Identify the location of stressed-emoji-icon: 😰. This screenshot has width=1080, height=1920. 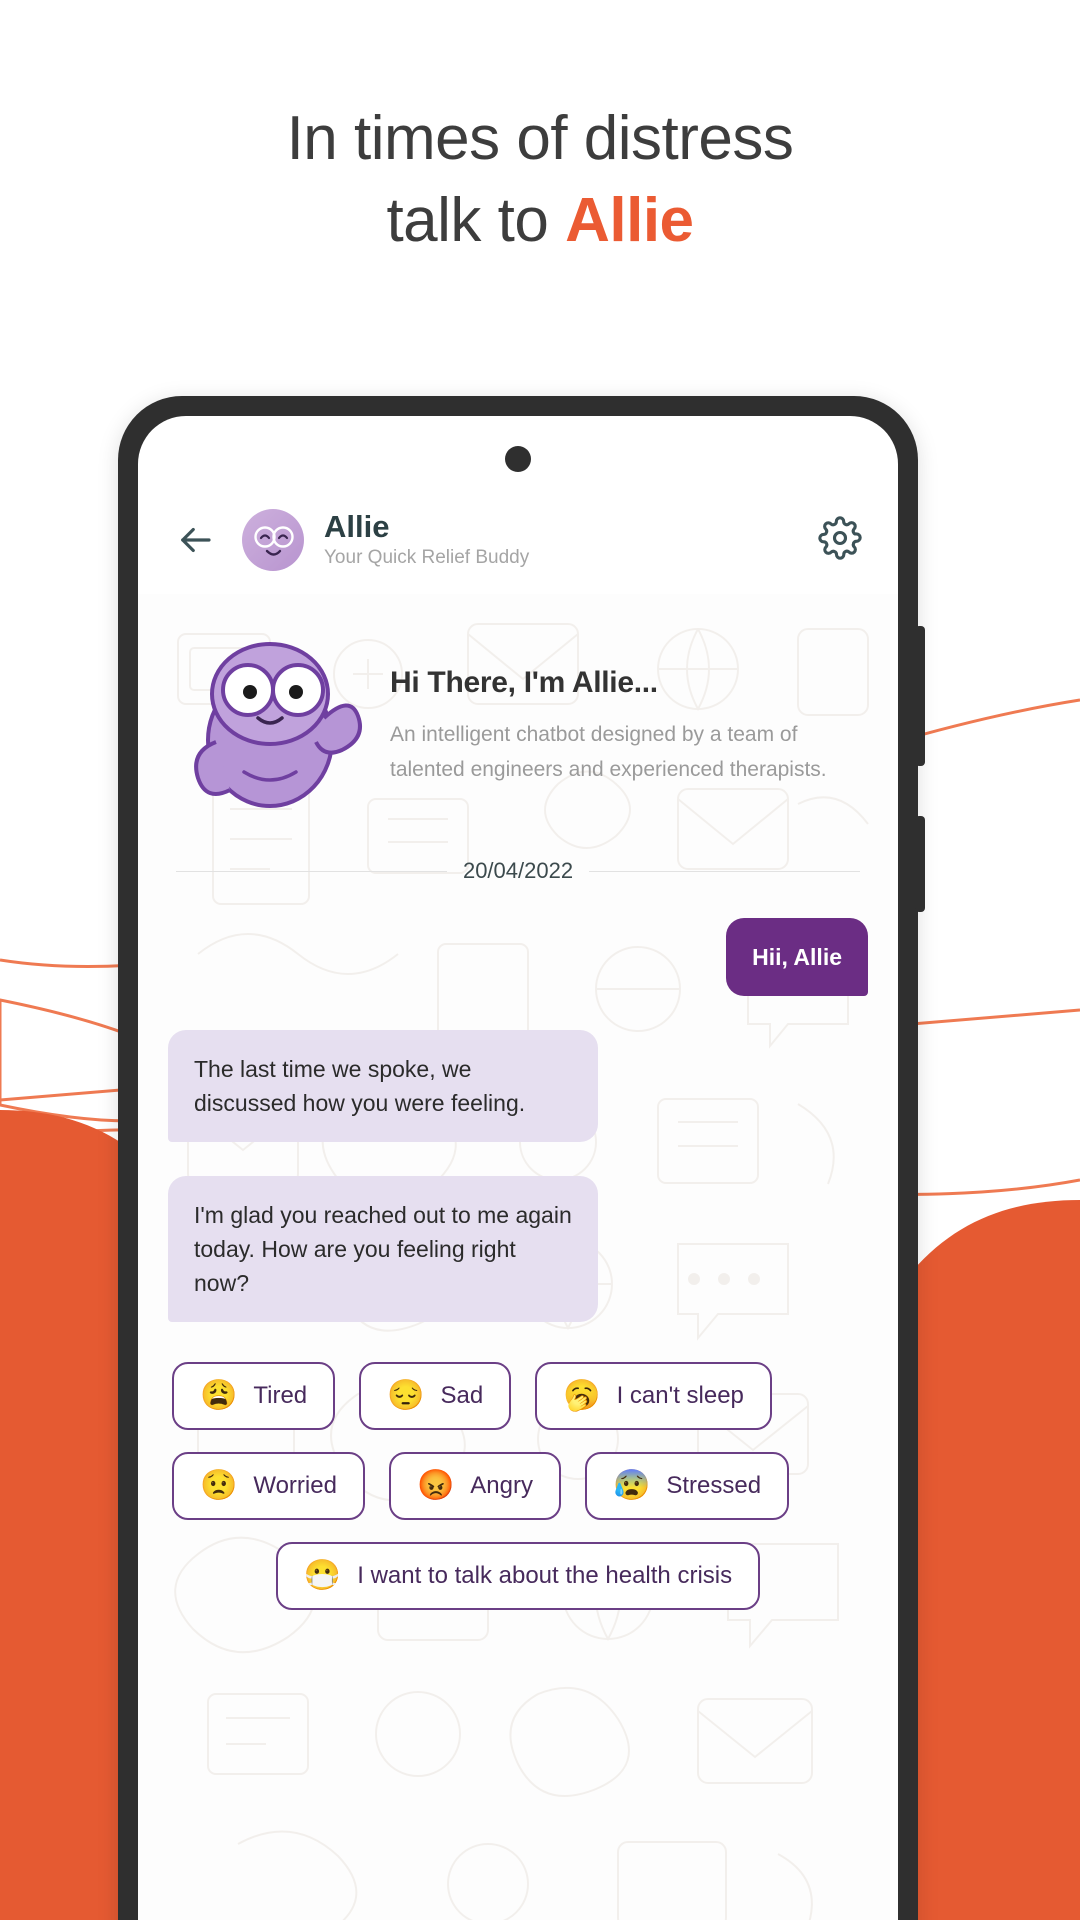
(632, 1486).